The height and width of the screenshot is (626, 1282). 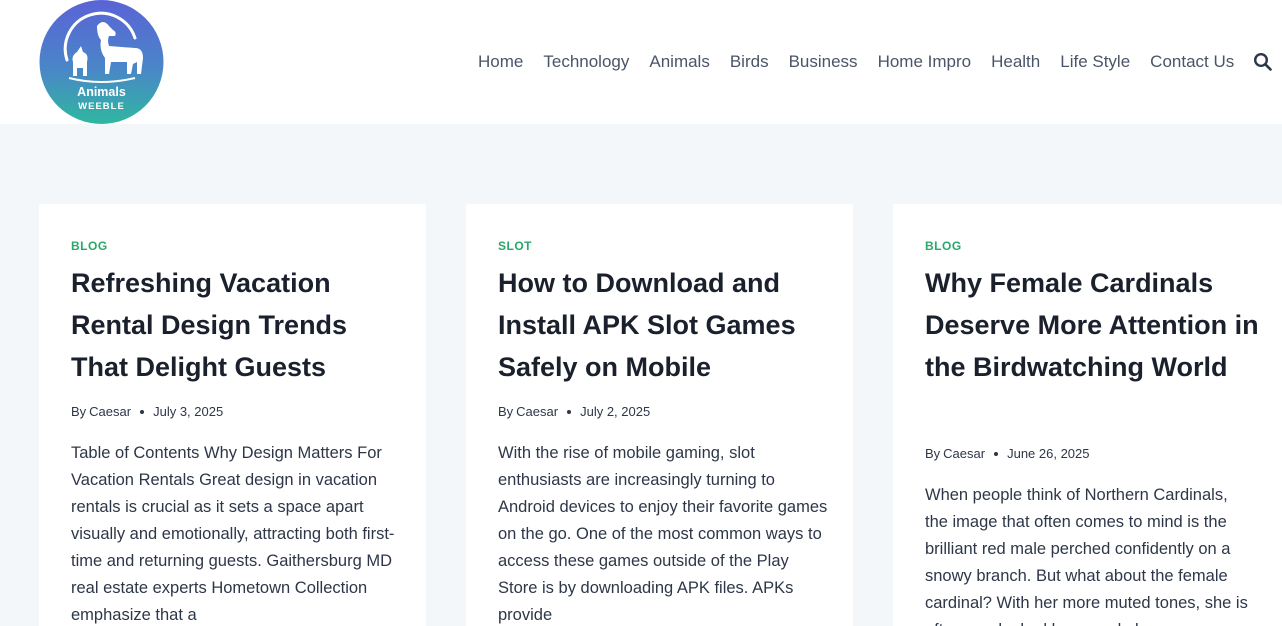 I want to click on post-date: July 3, 2025, so click(x=188, y=411).